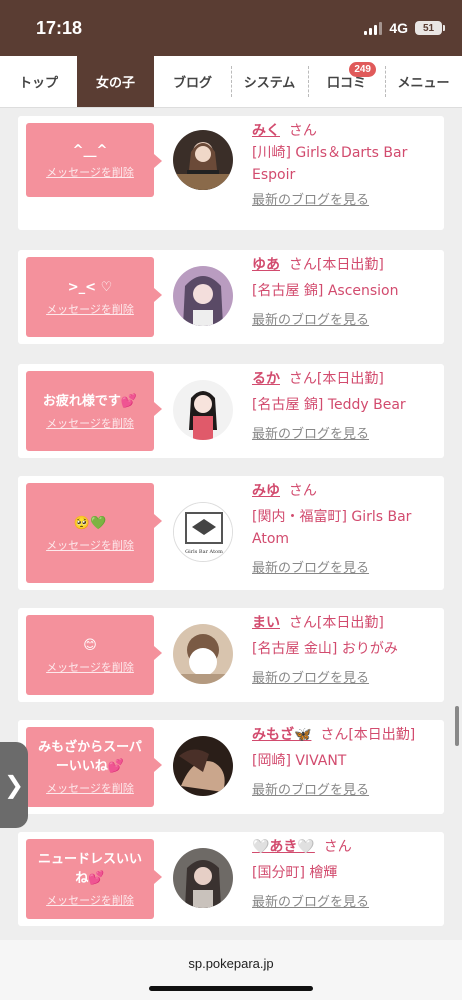 The height and width of the screenshot is (1000, 462). Describe the element at coordinates (299, 761) in the screenshot. I see `shop-name: [岡崎] VIVANT` at that location.